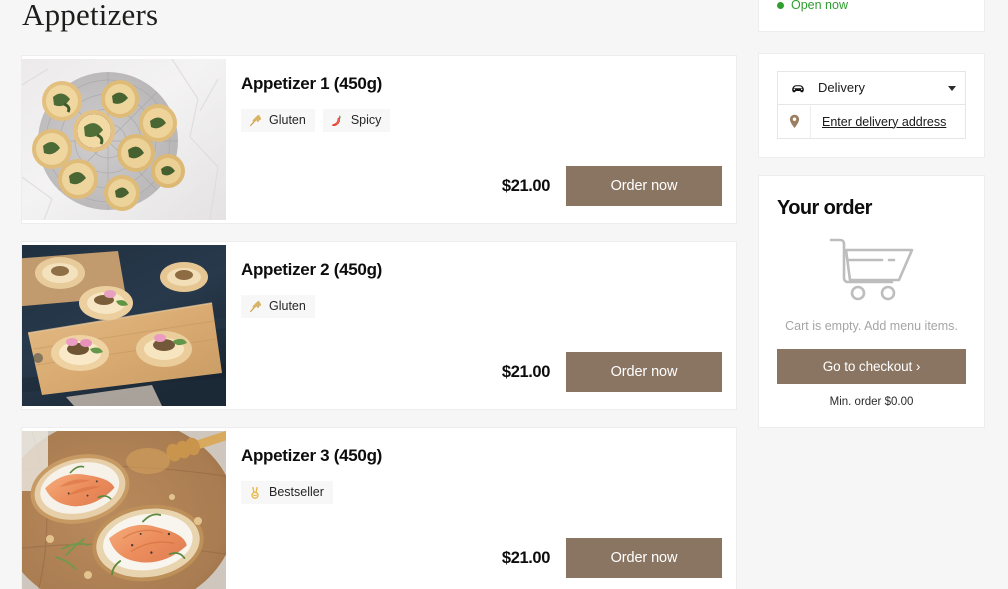 This screenshot has height=589, width=1008. What do you see at coordinates (481, 306) in the screenshot?
I see `menu-item-tags: Gluten` at bounding box center [481, 306].